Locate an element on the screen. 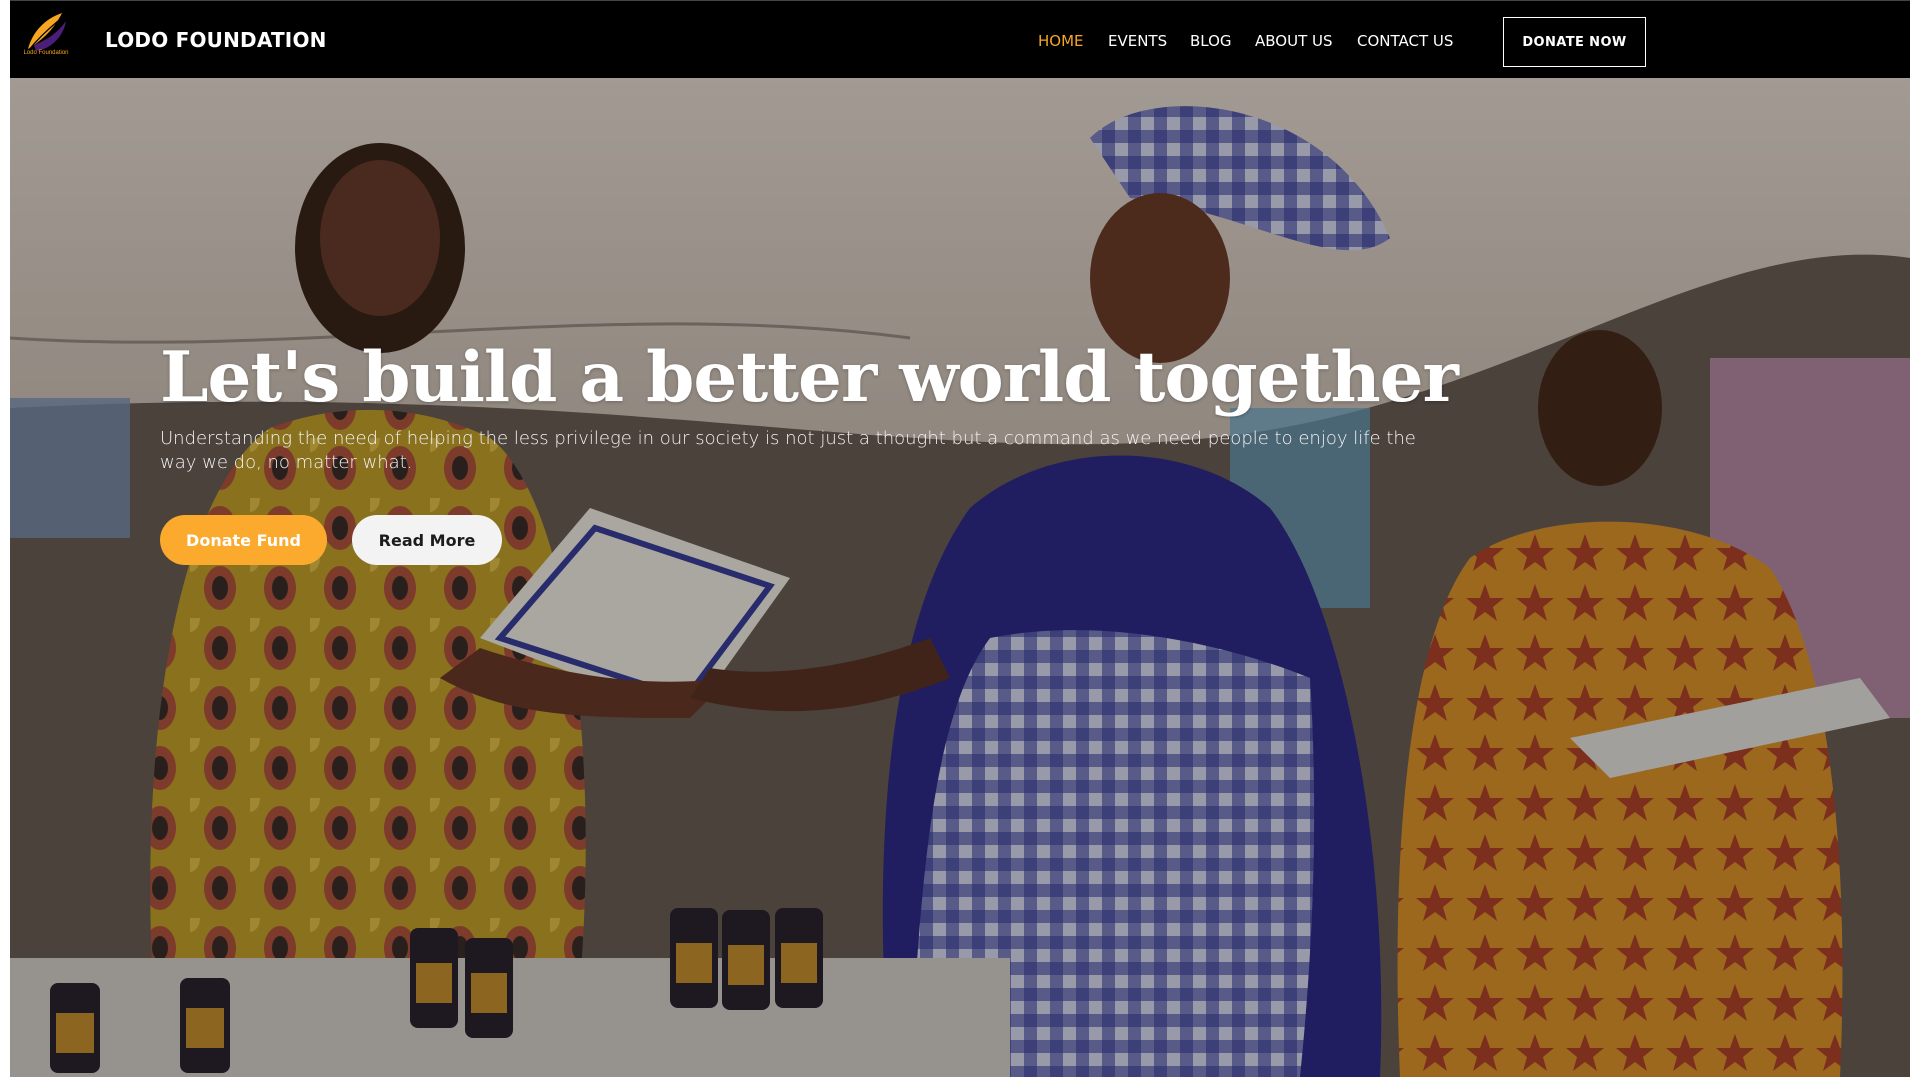 The width and height of the screenshot is (1920, 1080). donate-fund-button: Donate Fund is located at coordinates (243, 540).